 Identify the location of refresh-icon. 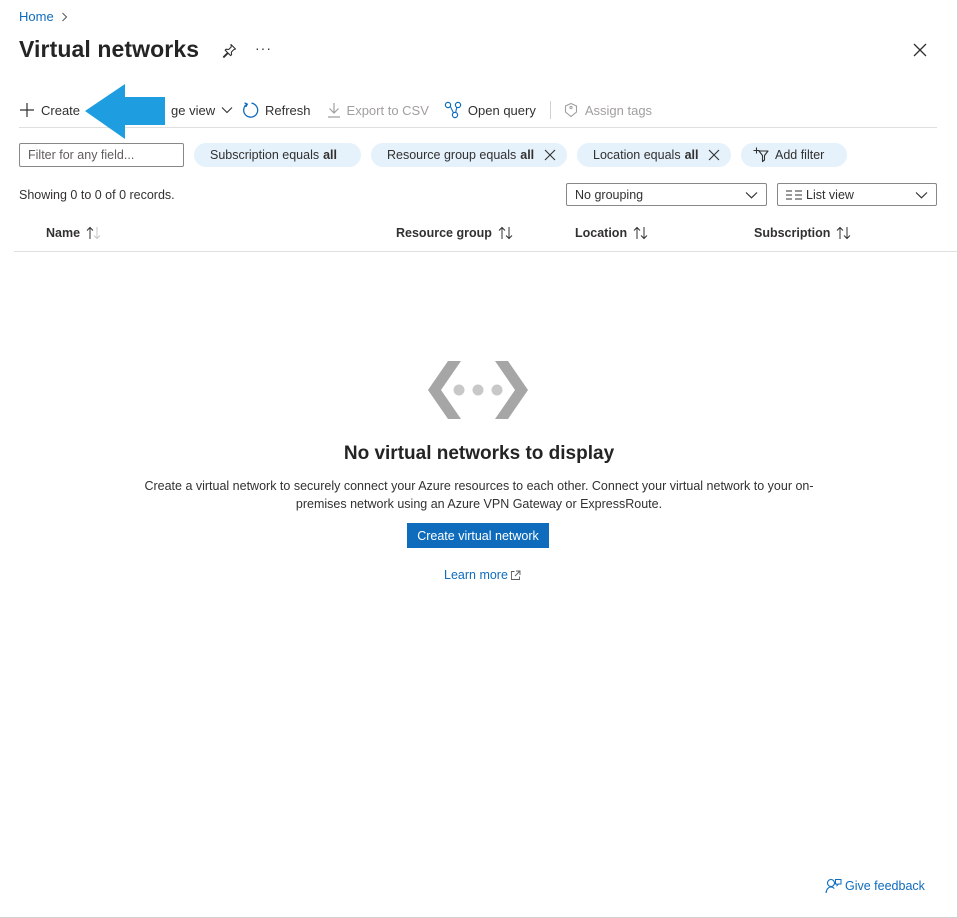
(253, 110).